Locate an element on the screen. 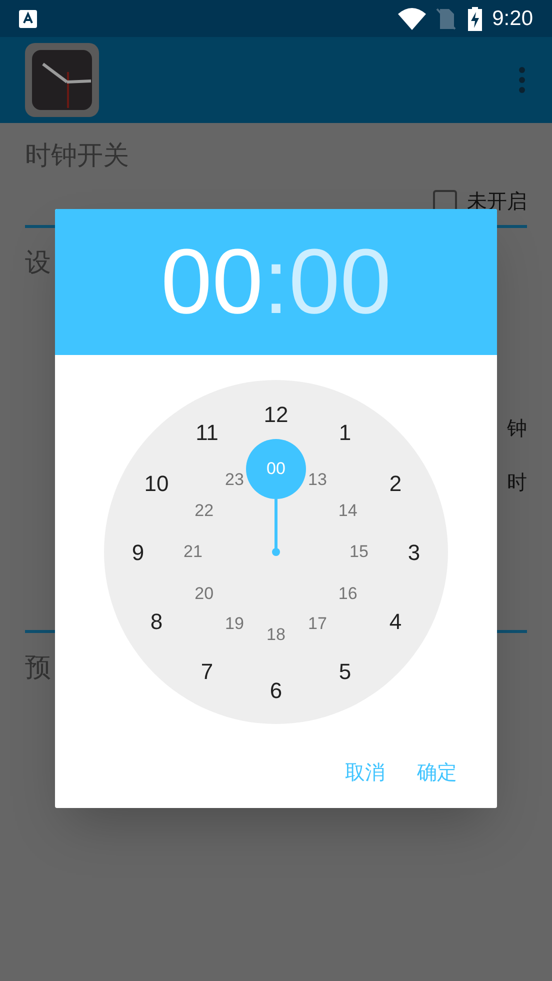 The width and height of the screenshot is (552, 981). clock-number: 19 is located at coordinates (234, 624).